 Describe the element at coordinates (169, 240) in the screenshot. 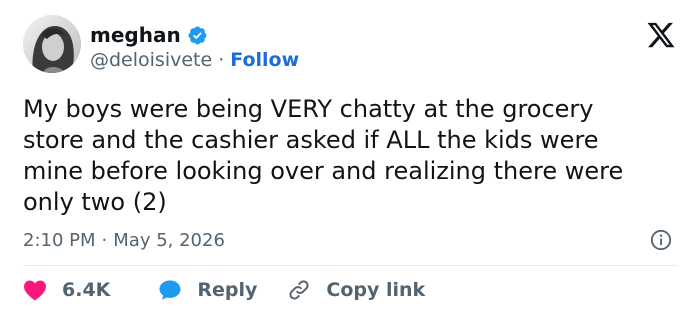

I see `tweet-date: May 5, 2026` at that location.